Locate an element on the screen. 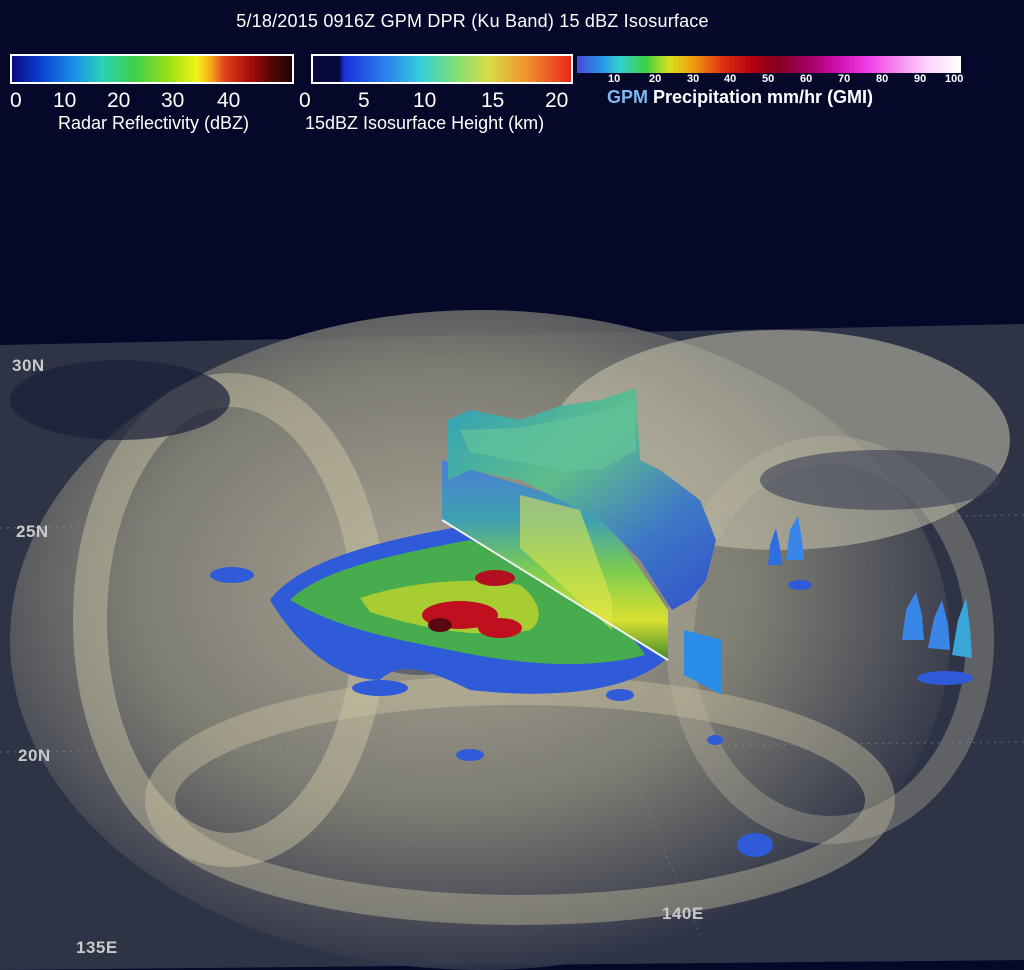 This screenshot has height=970, width=1024. lon-label-135e: 135E is located at coordinates (97, 947).